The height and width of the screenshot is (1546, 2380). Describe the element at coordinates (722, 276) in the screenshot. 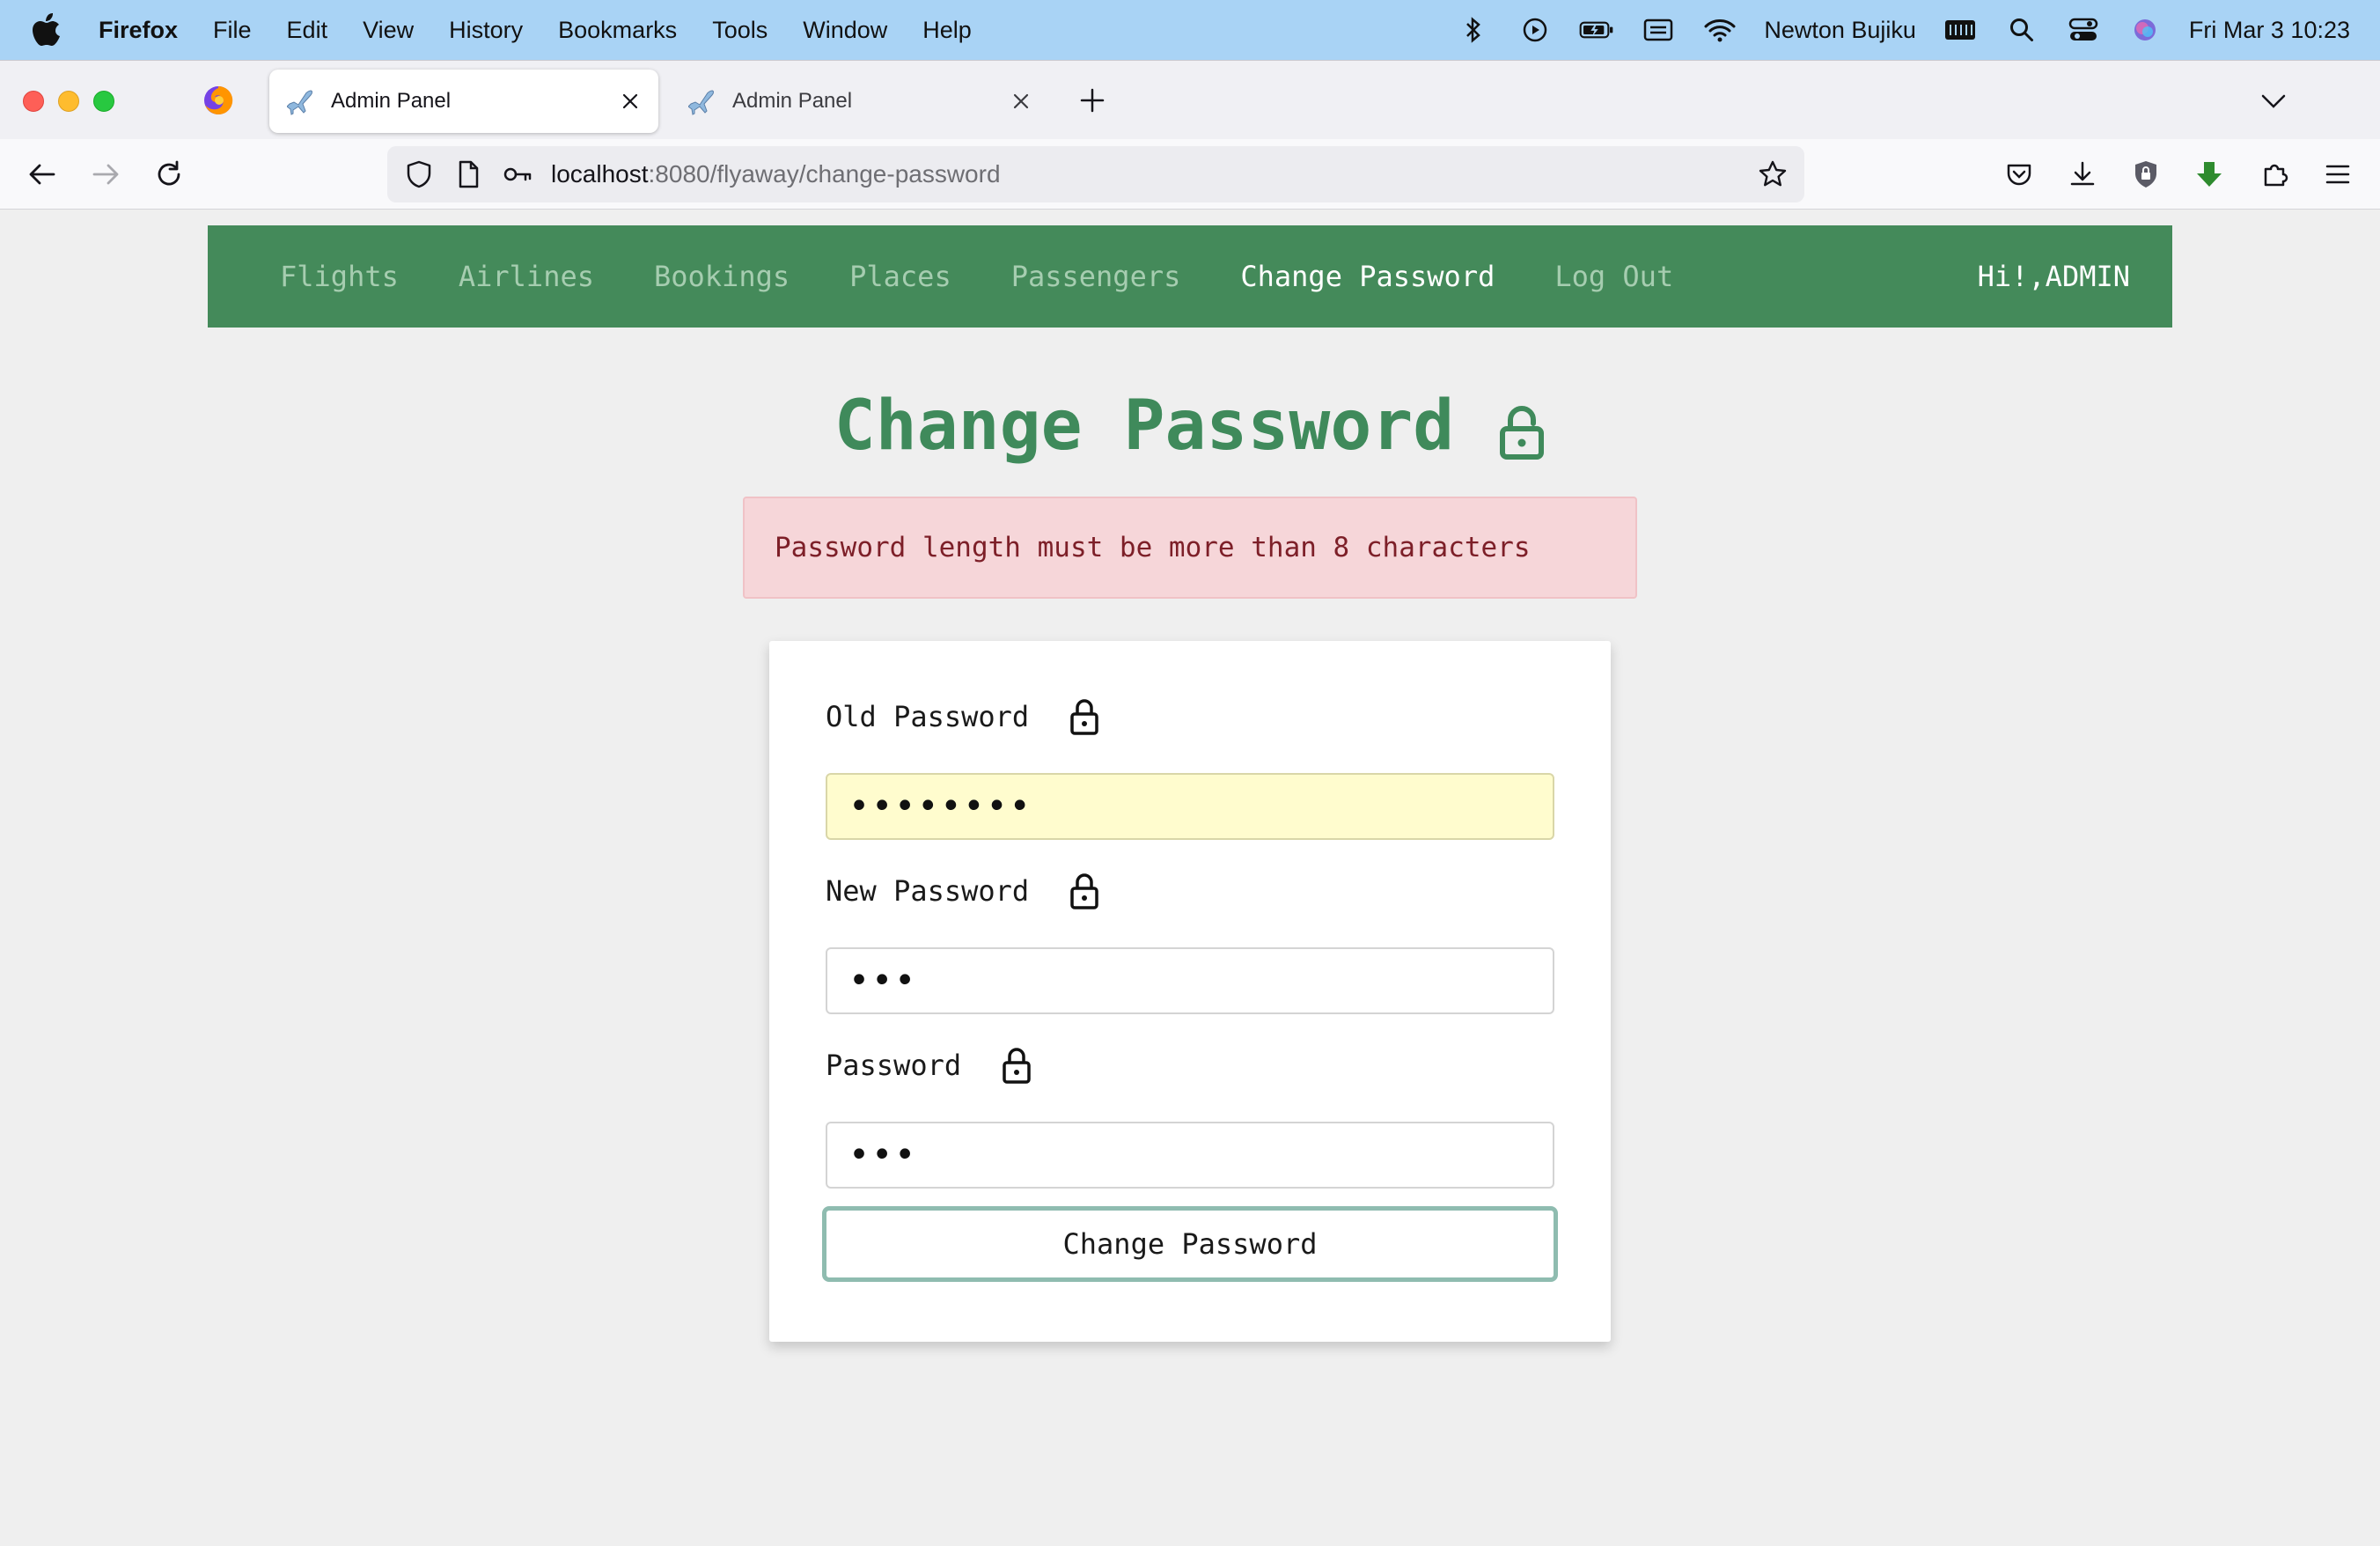

I see `nav-bookings: Bookings` at that location.